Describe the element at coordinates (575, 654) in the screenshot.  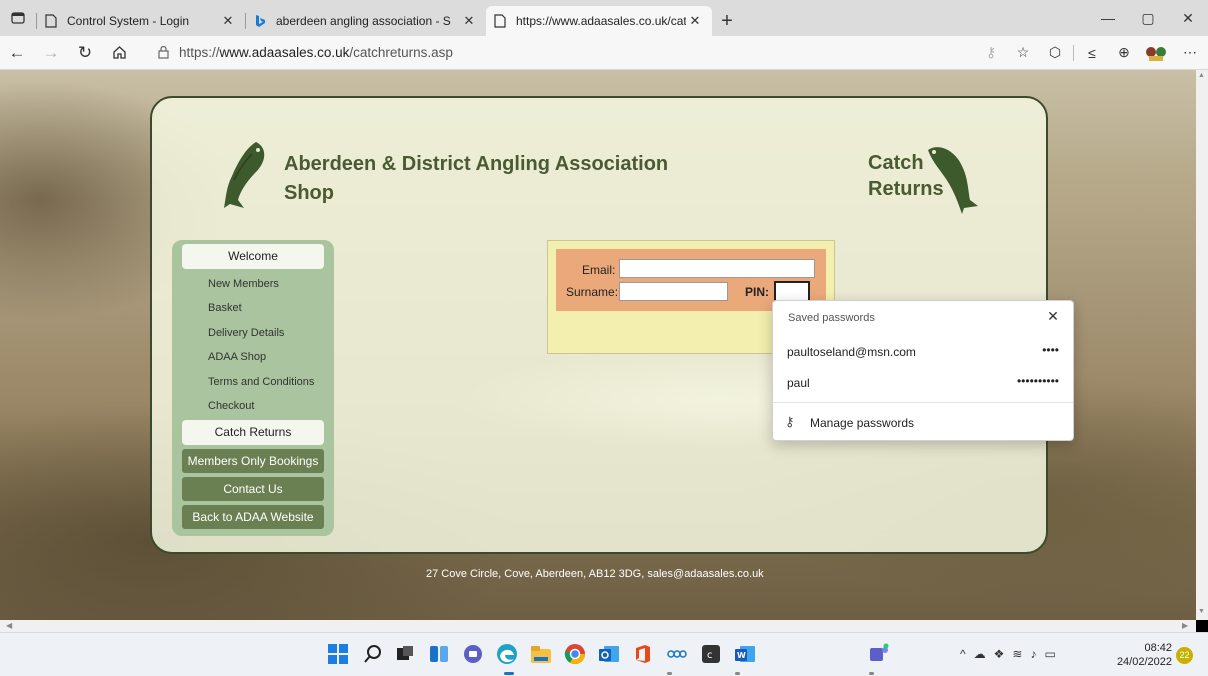
I see `chrome-icon` at that location.